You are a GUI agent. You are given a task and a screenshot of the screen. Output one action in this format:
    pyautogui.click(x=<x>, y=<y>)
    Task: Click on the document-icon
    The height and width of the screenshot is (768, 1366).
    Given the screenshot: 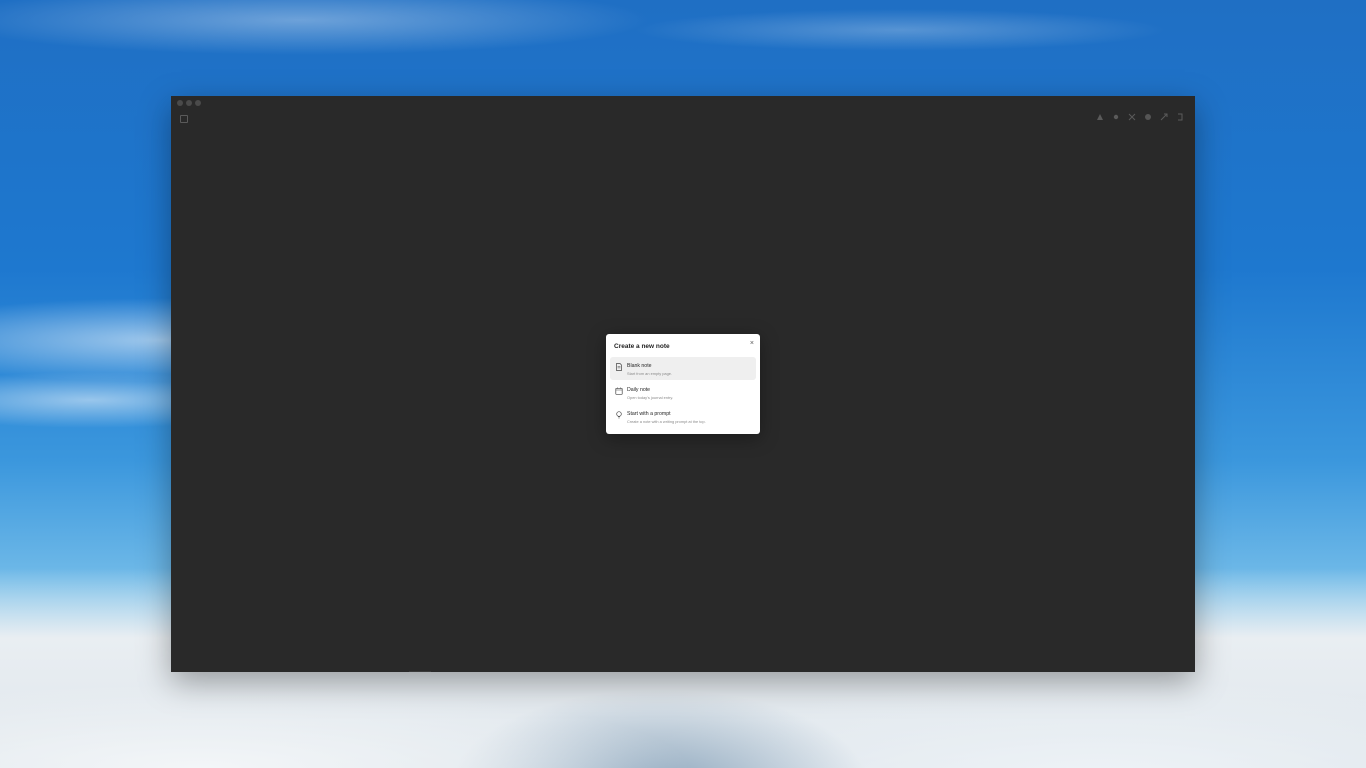 What is the action you would take?
    pyautogui.click(x=619, y=367)
    